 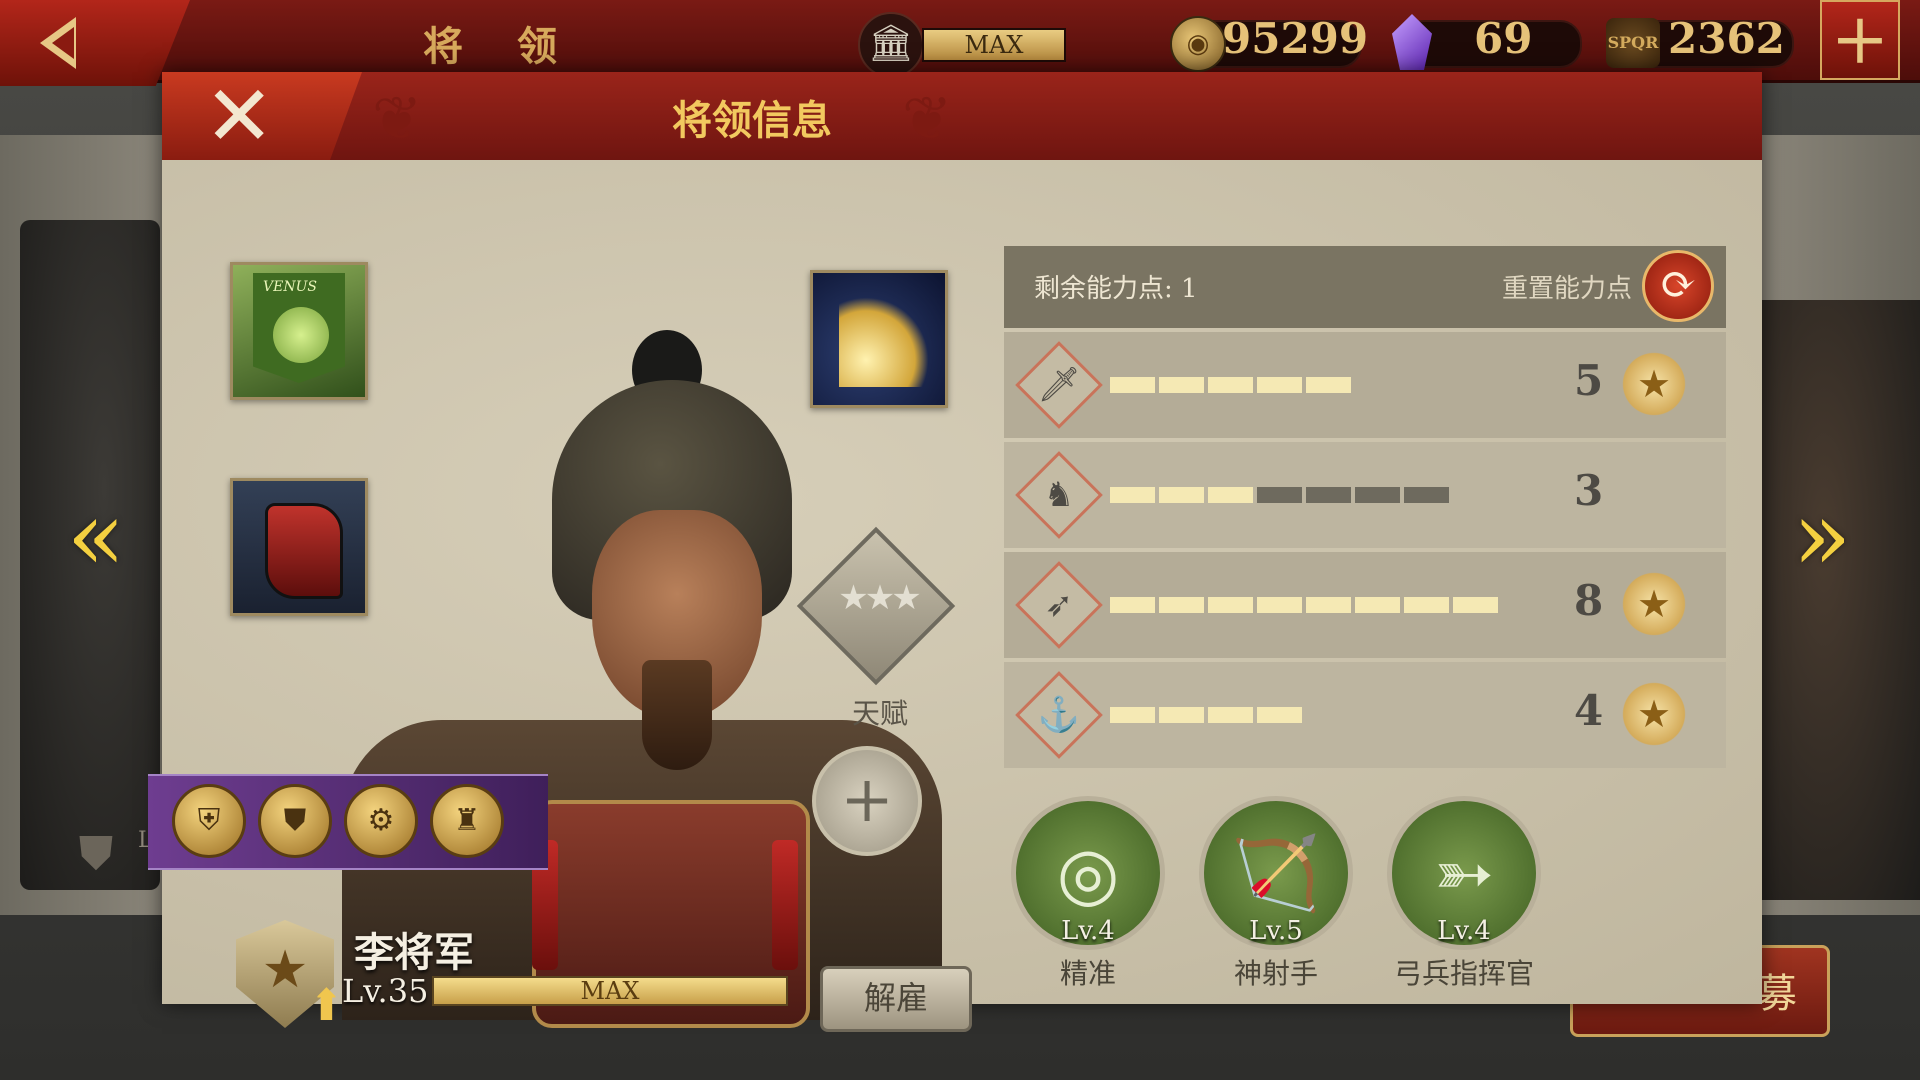 I want to click on gem-value: 69, so click(x=1503, y=38).